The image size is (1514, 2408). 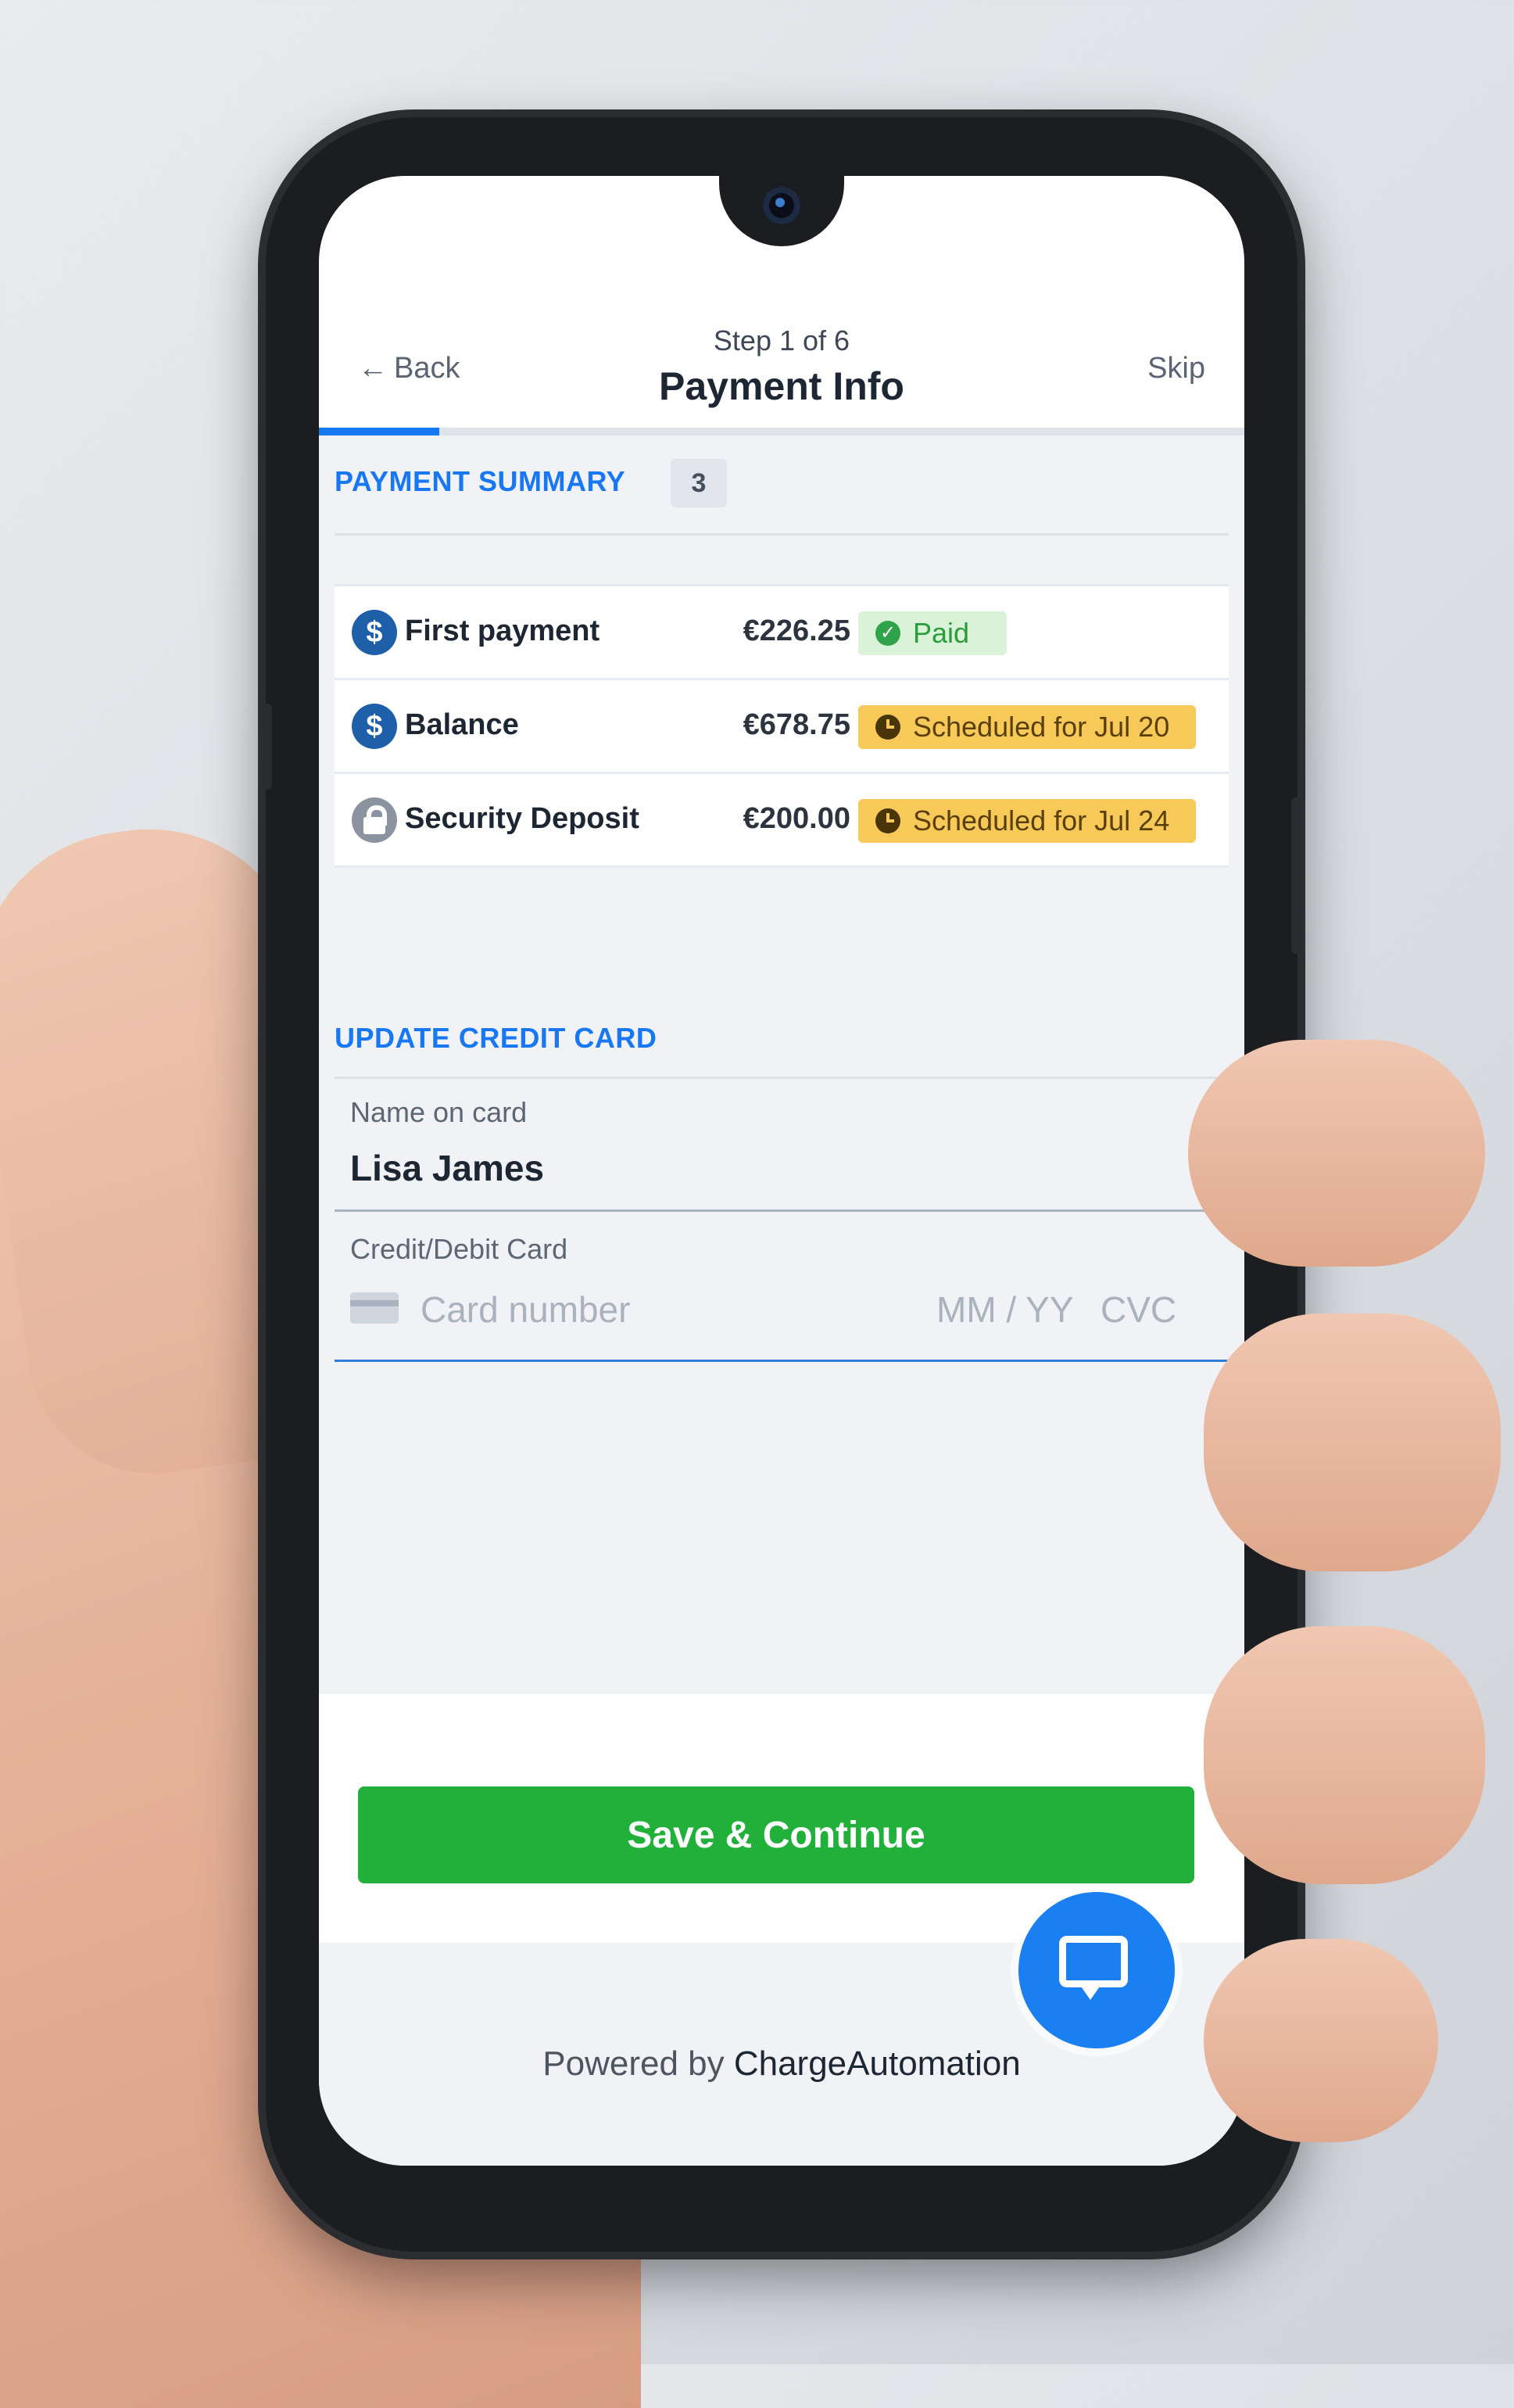 I want to click on skip-button: Skip, so click(x=1176, y=369).